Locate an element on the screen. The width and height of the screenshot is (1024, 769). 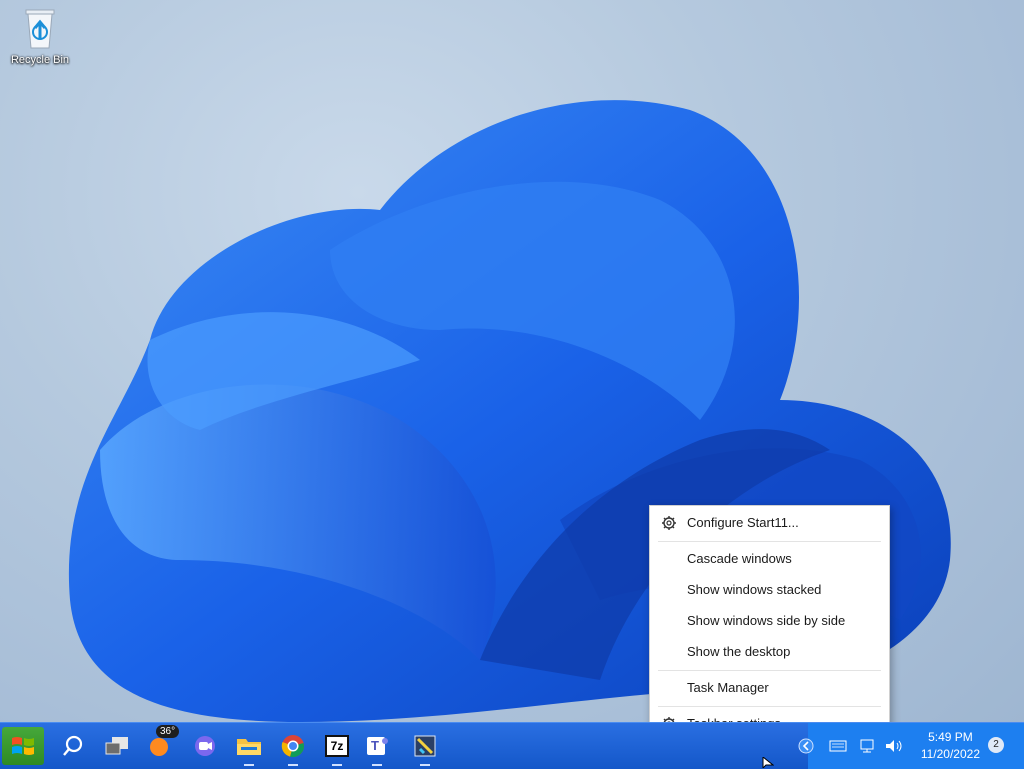
menu-item-label: Show windows side by side is located at coordinates (766, 620).